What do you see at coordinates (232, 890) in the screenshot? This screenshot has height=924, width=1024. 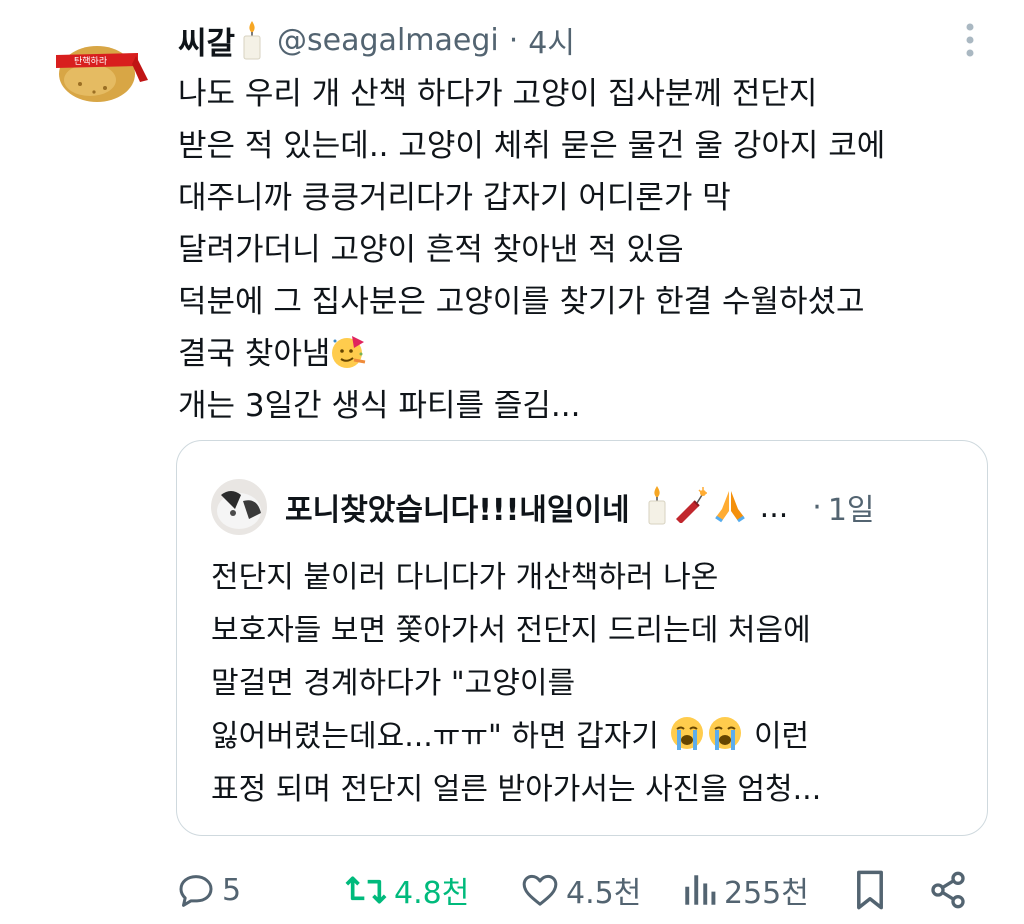 I see `reply-count: 5` at bounding box center [232, 890].